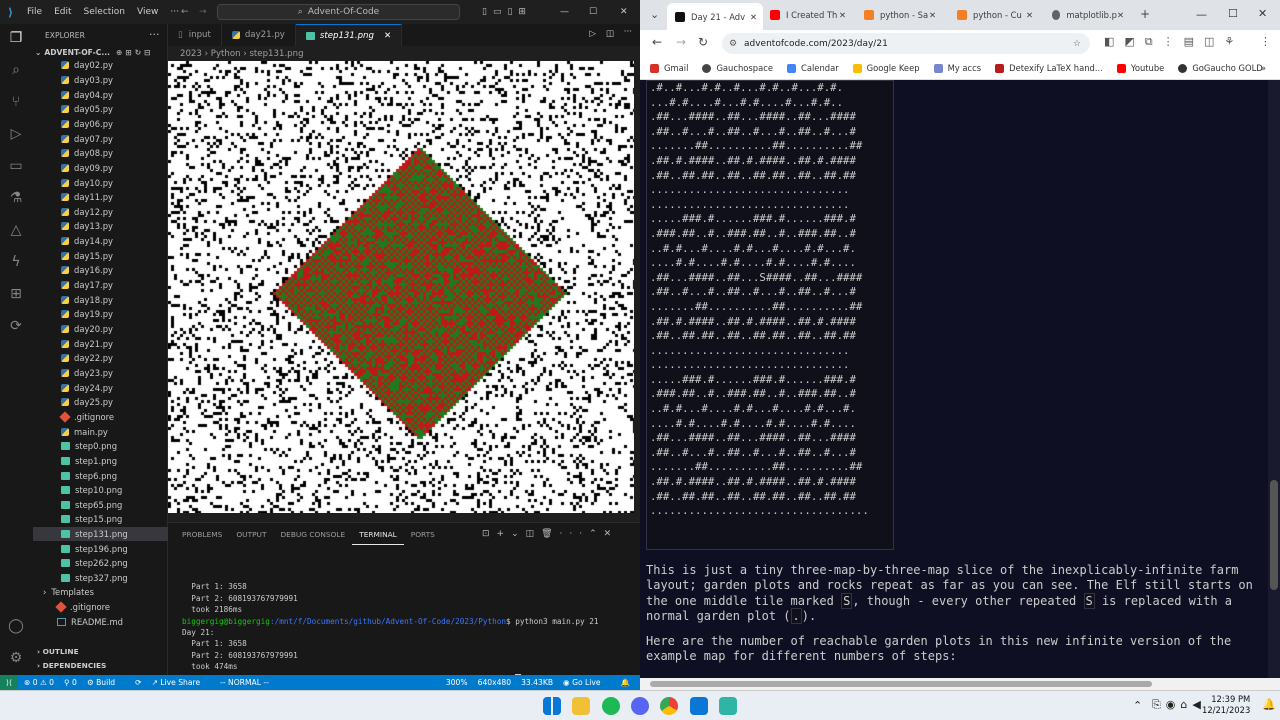  Describe the element at coordinates (423, 534) in the screenshot. I see `tab-ports: PORTS` at that location.